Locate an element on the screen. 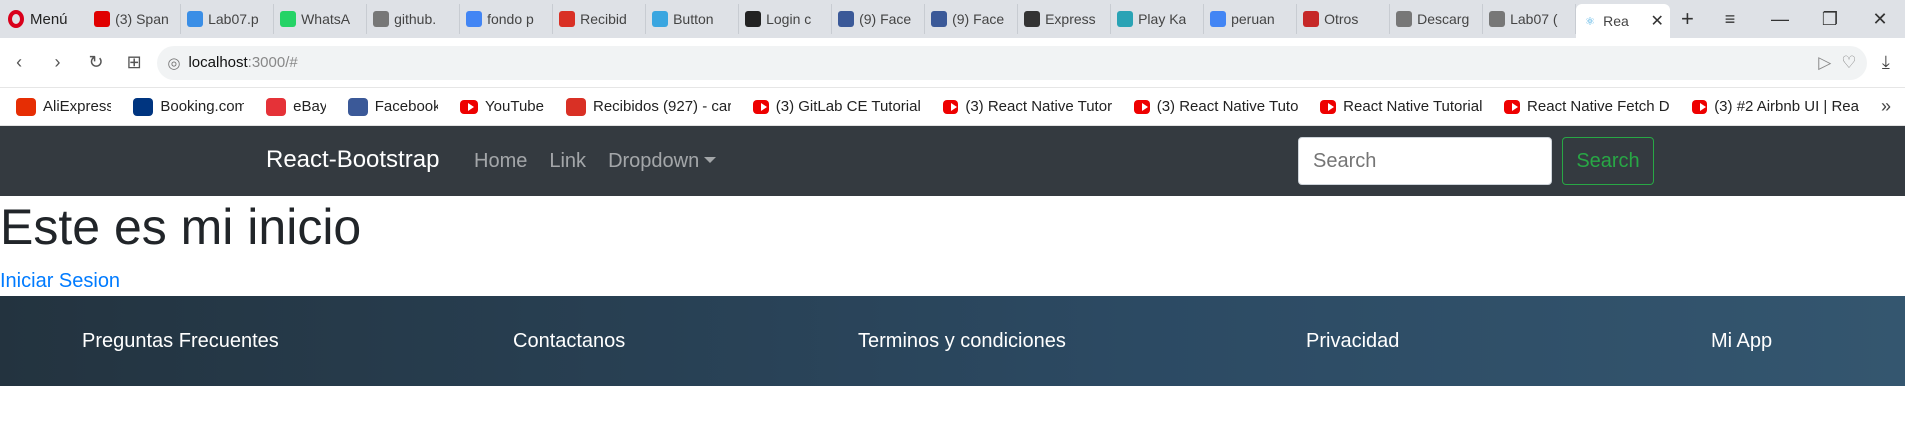 This screenshot has height=447, width=1905. search-input is located at coordinates (1425, 161).